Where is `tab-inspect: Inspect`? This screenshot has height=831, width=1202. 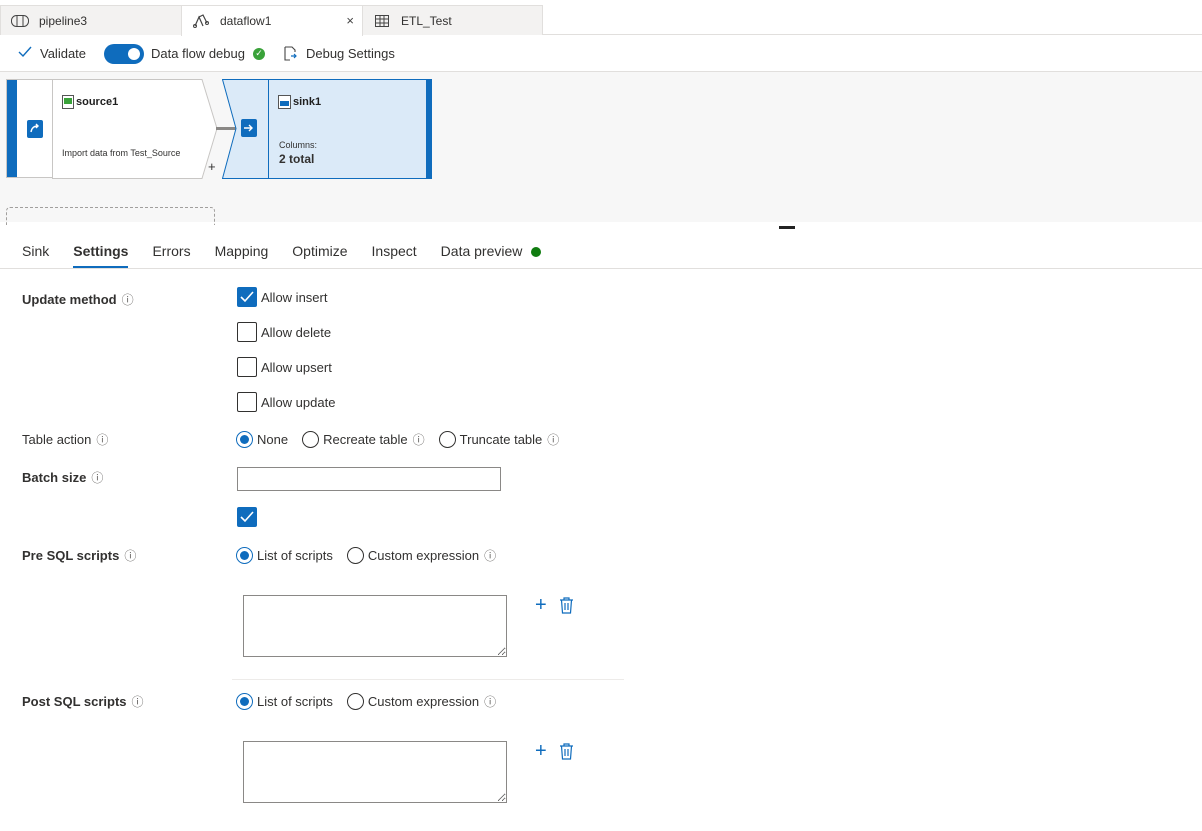
tab-inspect: Inspect is located at coordinates (394, 255).